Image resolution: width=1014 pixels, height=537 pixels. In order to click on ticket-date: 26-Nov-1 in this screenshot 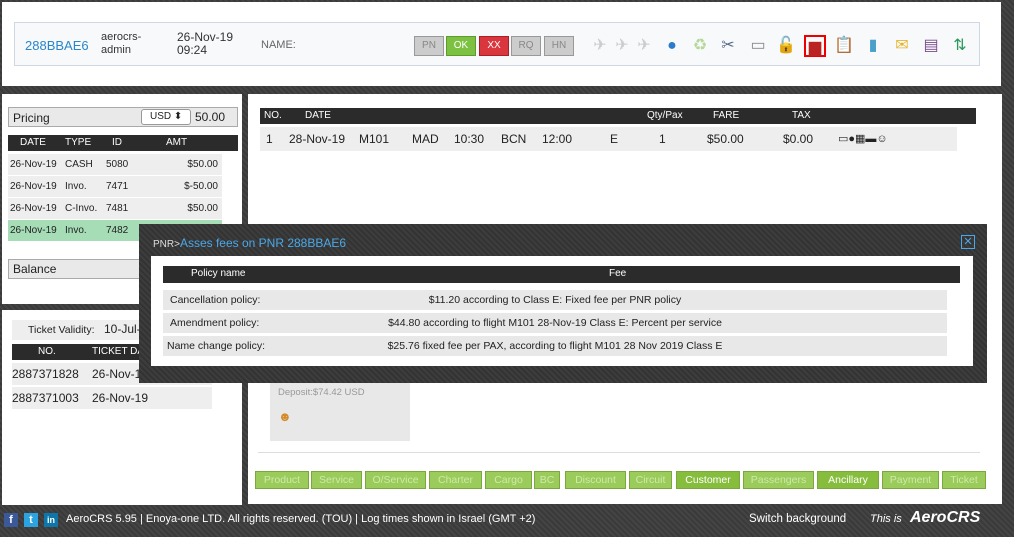, I will do `click(117, 374)`.